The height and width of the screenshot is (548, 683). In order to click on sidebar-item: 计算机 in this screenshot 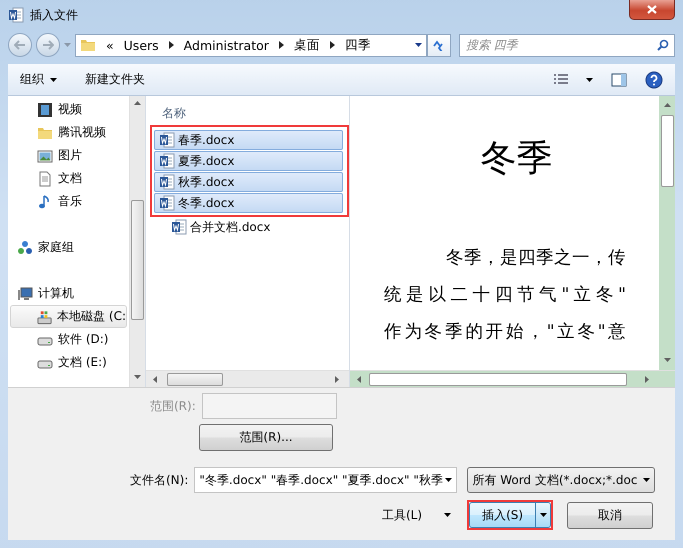, I will do `click(68, 293)`.